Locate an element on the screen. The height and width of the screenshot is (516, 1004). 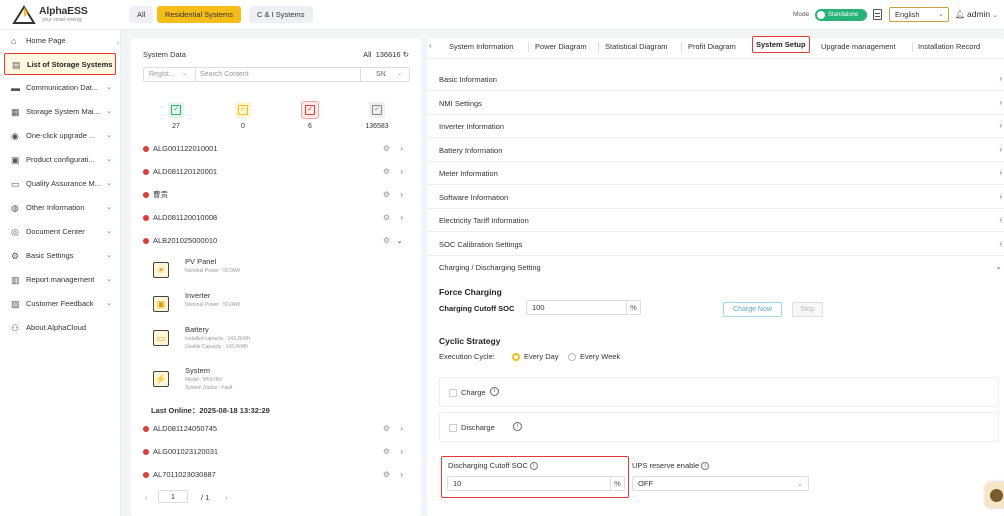
charge-checkbox is located at coordinates (453, 393).